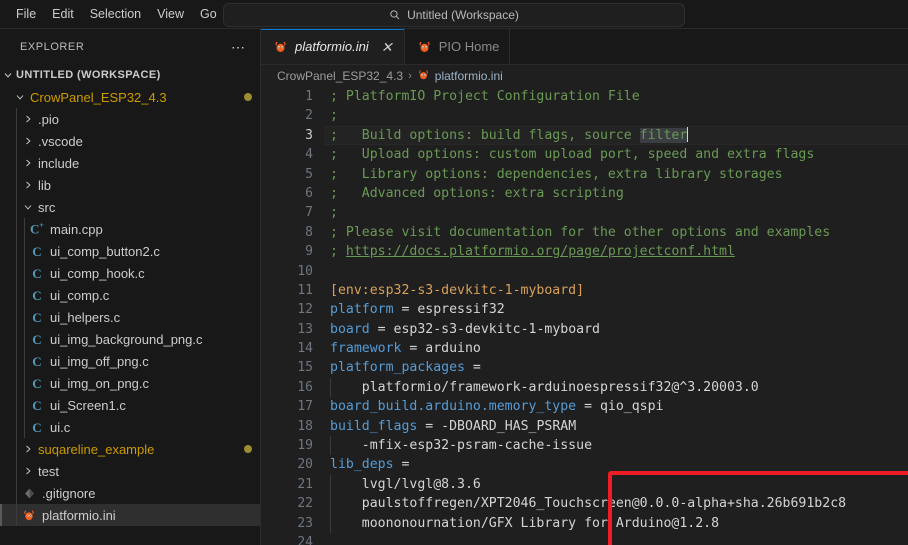 The height and width of the screenshot is (545, 908). Describe the element at coordinates (26, 14) in the screenshot. I see `menu-file: File` at that location.